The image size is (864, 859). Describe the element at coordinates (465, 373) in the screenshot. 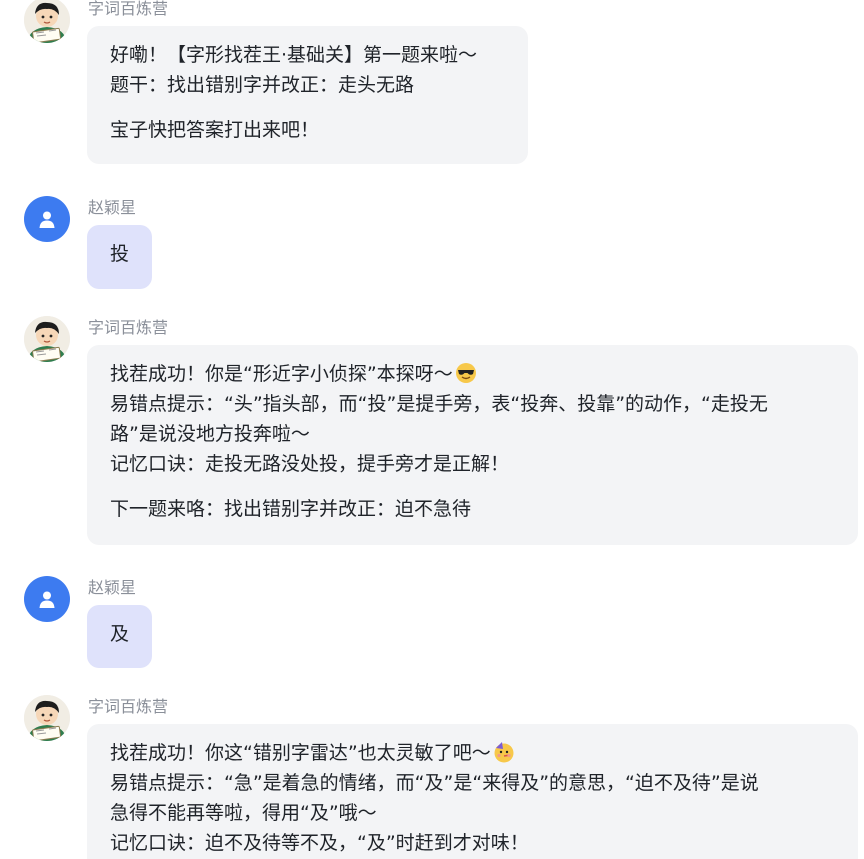

I see `smiling-face-with-sunglasses-icon` at that location.